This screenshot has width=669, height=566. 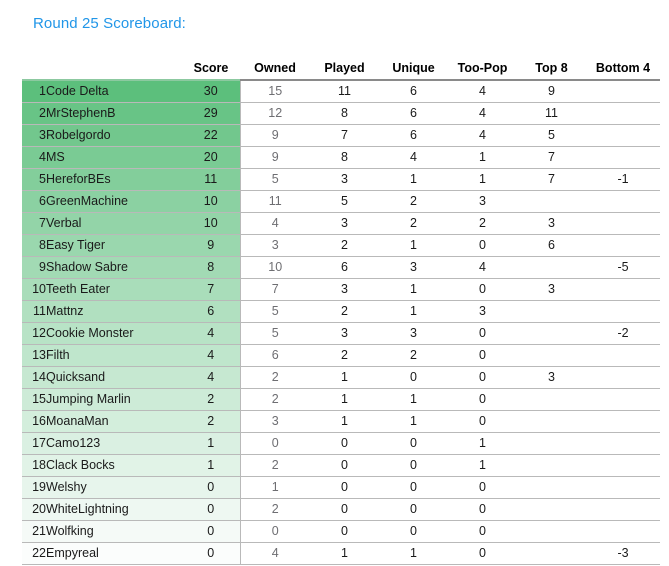 I want to click on table-row: 7 Verbal 10 4 3 2 2 3, so click(x=341, y=223).